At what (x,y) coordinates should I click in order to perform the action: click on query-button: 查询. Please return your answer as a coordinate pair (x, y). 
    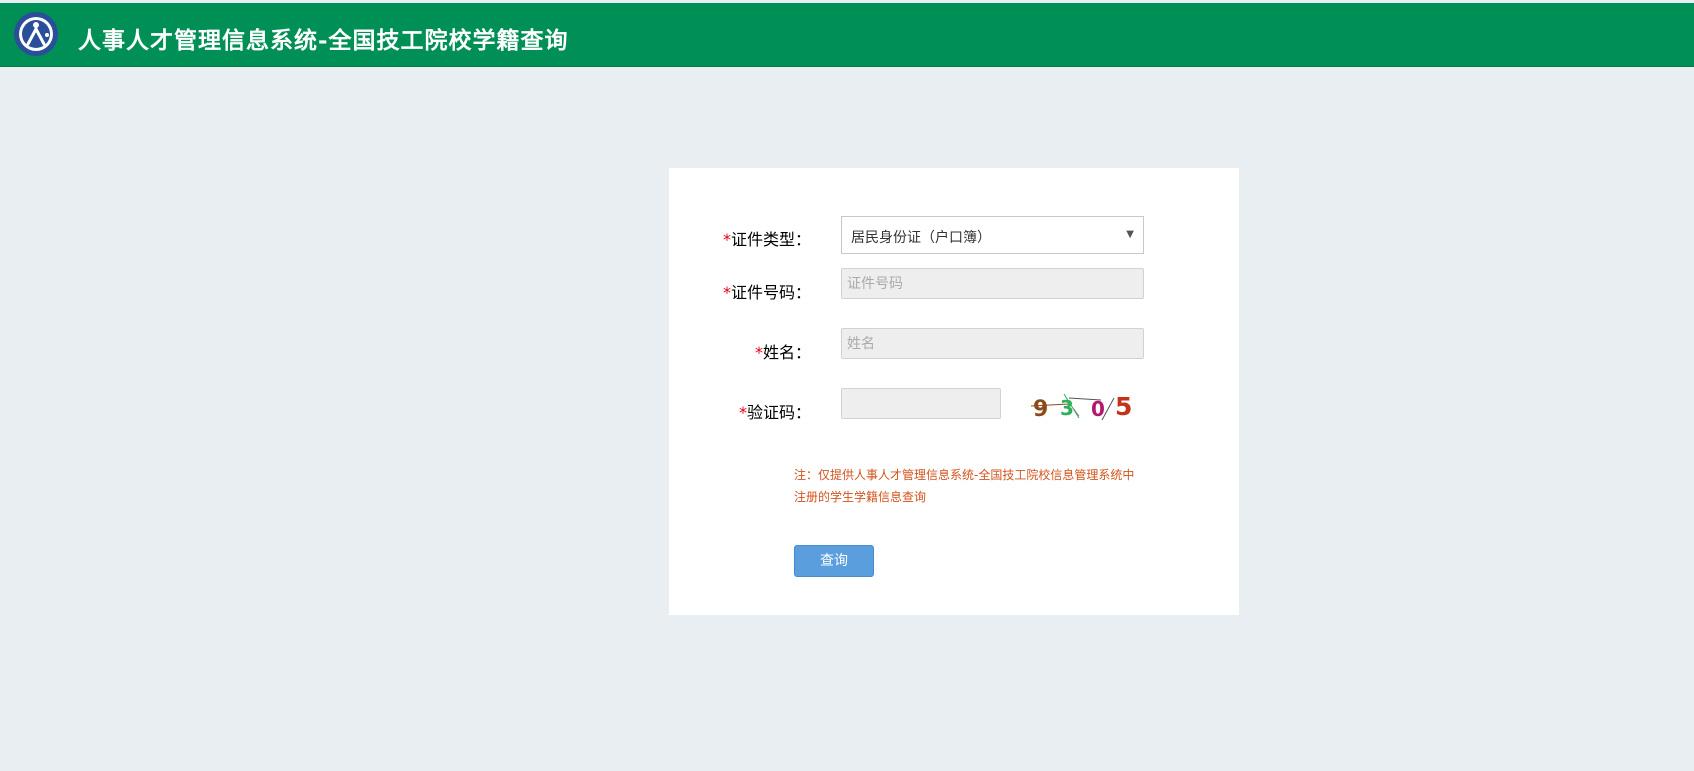
    Looking at the image, I should click on (834, 561).